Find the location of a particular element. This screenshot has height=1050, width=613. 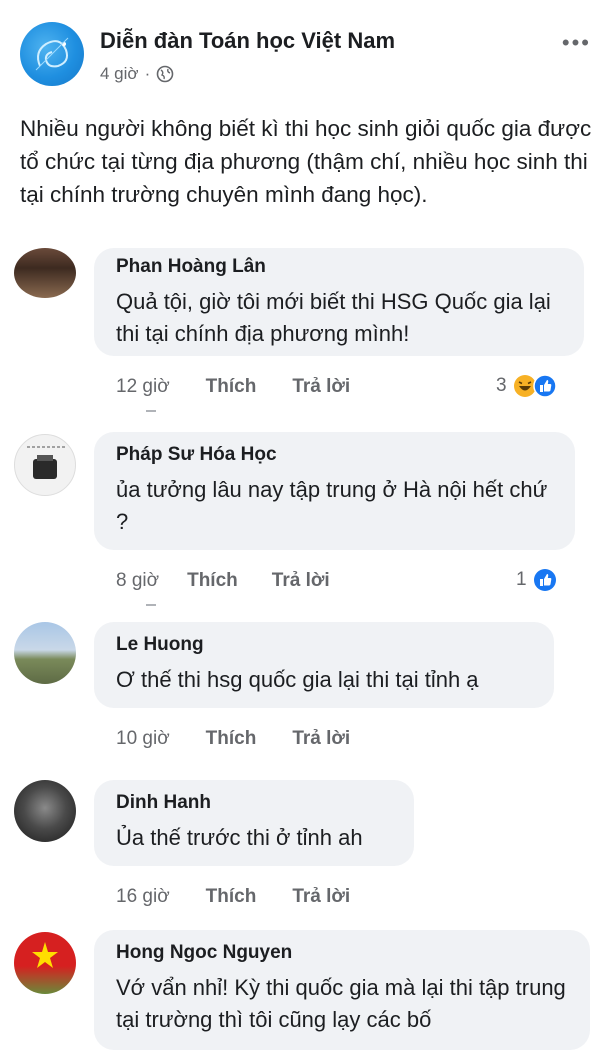

comment-author: Hong Ngoc Nguyen is located at coordinates (343, 953).